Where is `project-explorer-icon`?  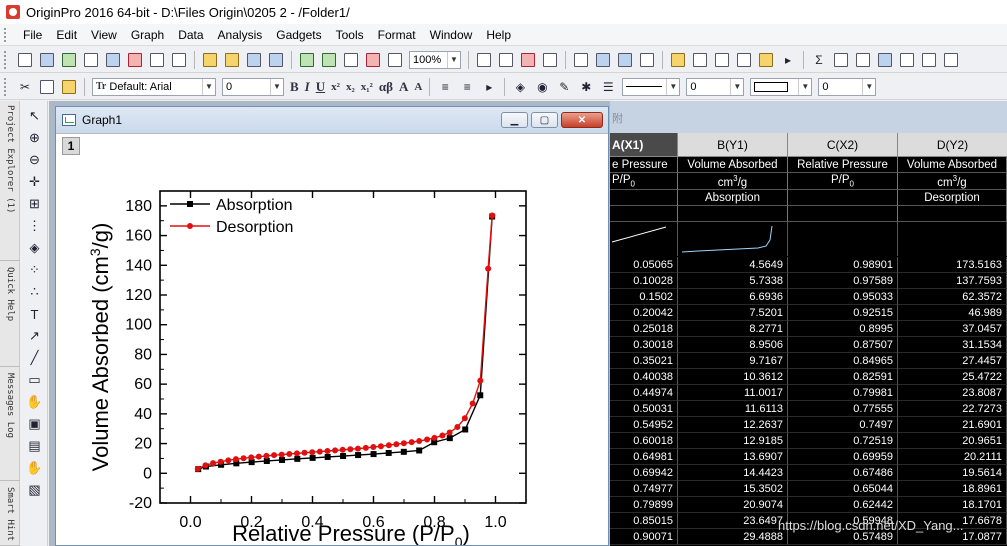
project-explorer-icon is located at coordinates (625, 60).